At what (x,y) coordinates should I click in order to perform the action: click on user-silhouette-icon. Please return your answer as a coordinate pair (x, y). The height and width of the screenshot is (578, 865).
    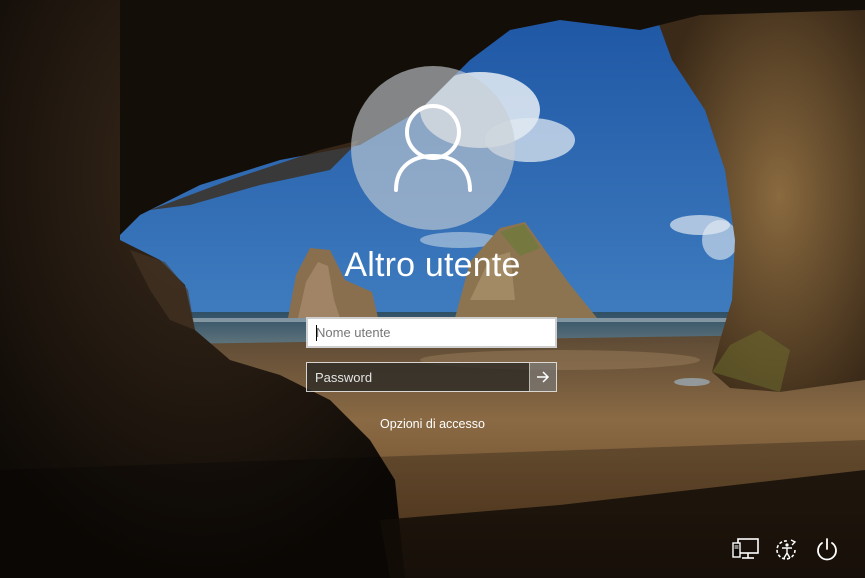
    Looking at the image, I should click on (433, 148).